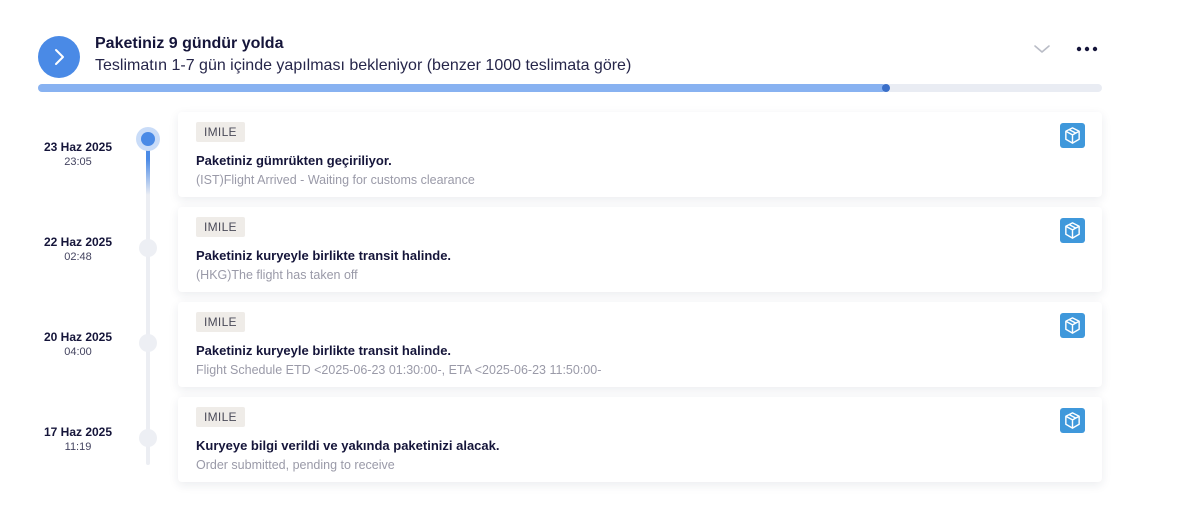  What do you see at coordinates (78, 242) in the screenshot?
I see `event-date-label: 22 Haz 2025` at bounding box center [78, 242].